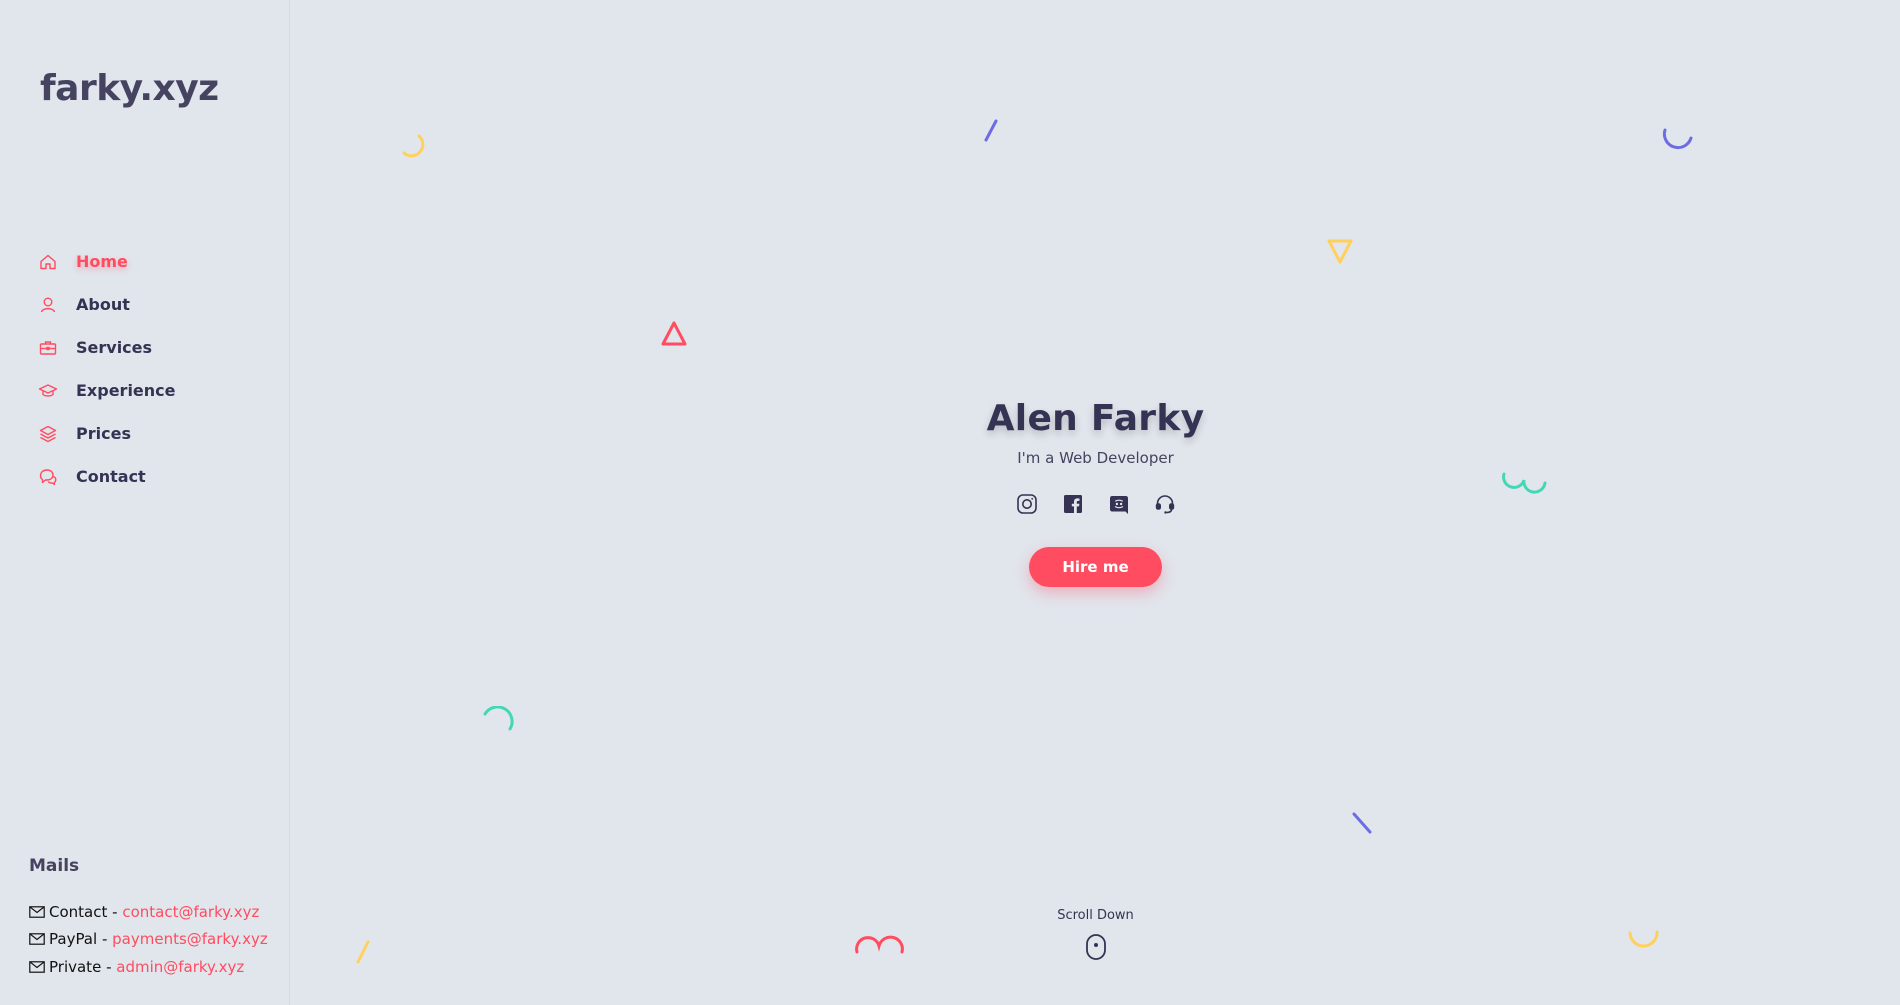 The image size is (1900, 1005). Describe the element at coordinates (103, 304) in the screenshot. I see `nav-label-about: About` at that location.